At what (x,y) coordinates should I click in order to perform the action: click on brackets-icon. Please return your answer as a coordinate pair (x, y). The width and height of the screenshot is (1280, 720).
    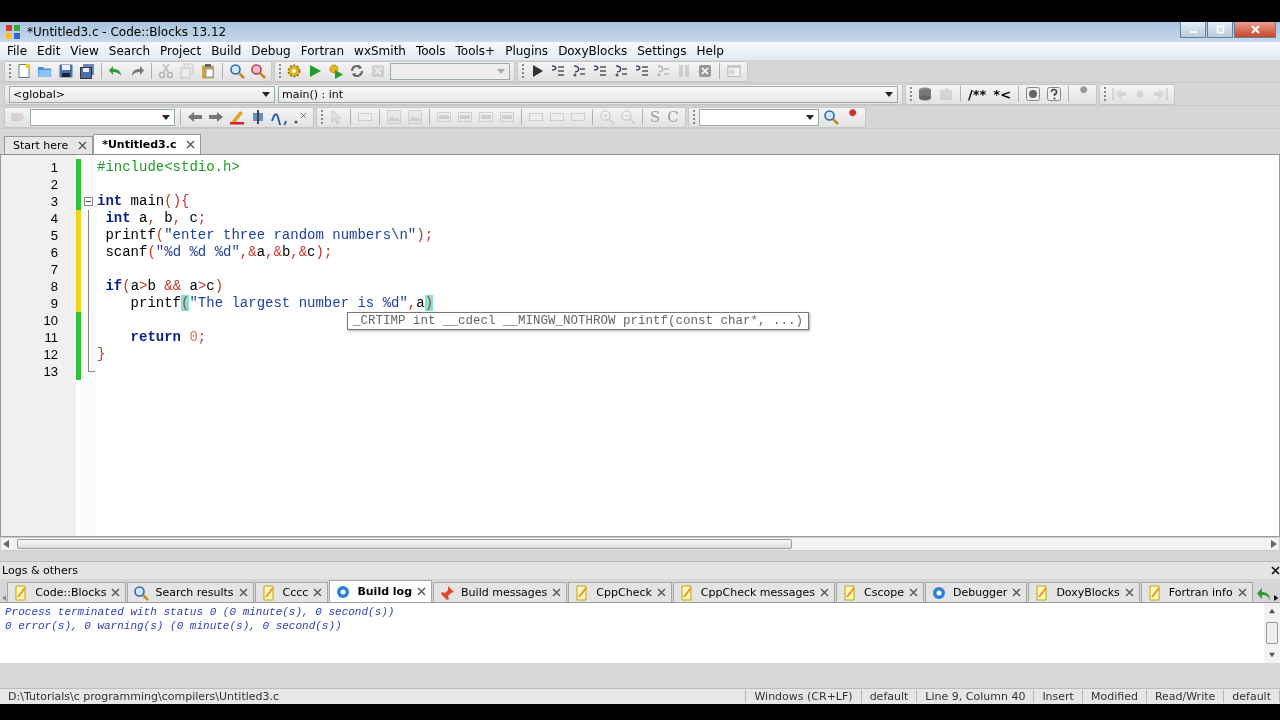
    Looking at the image, I should click on (258, 117).